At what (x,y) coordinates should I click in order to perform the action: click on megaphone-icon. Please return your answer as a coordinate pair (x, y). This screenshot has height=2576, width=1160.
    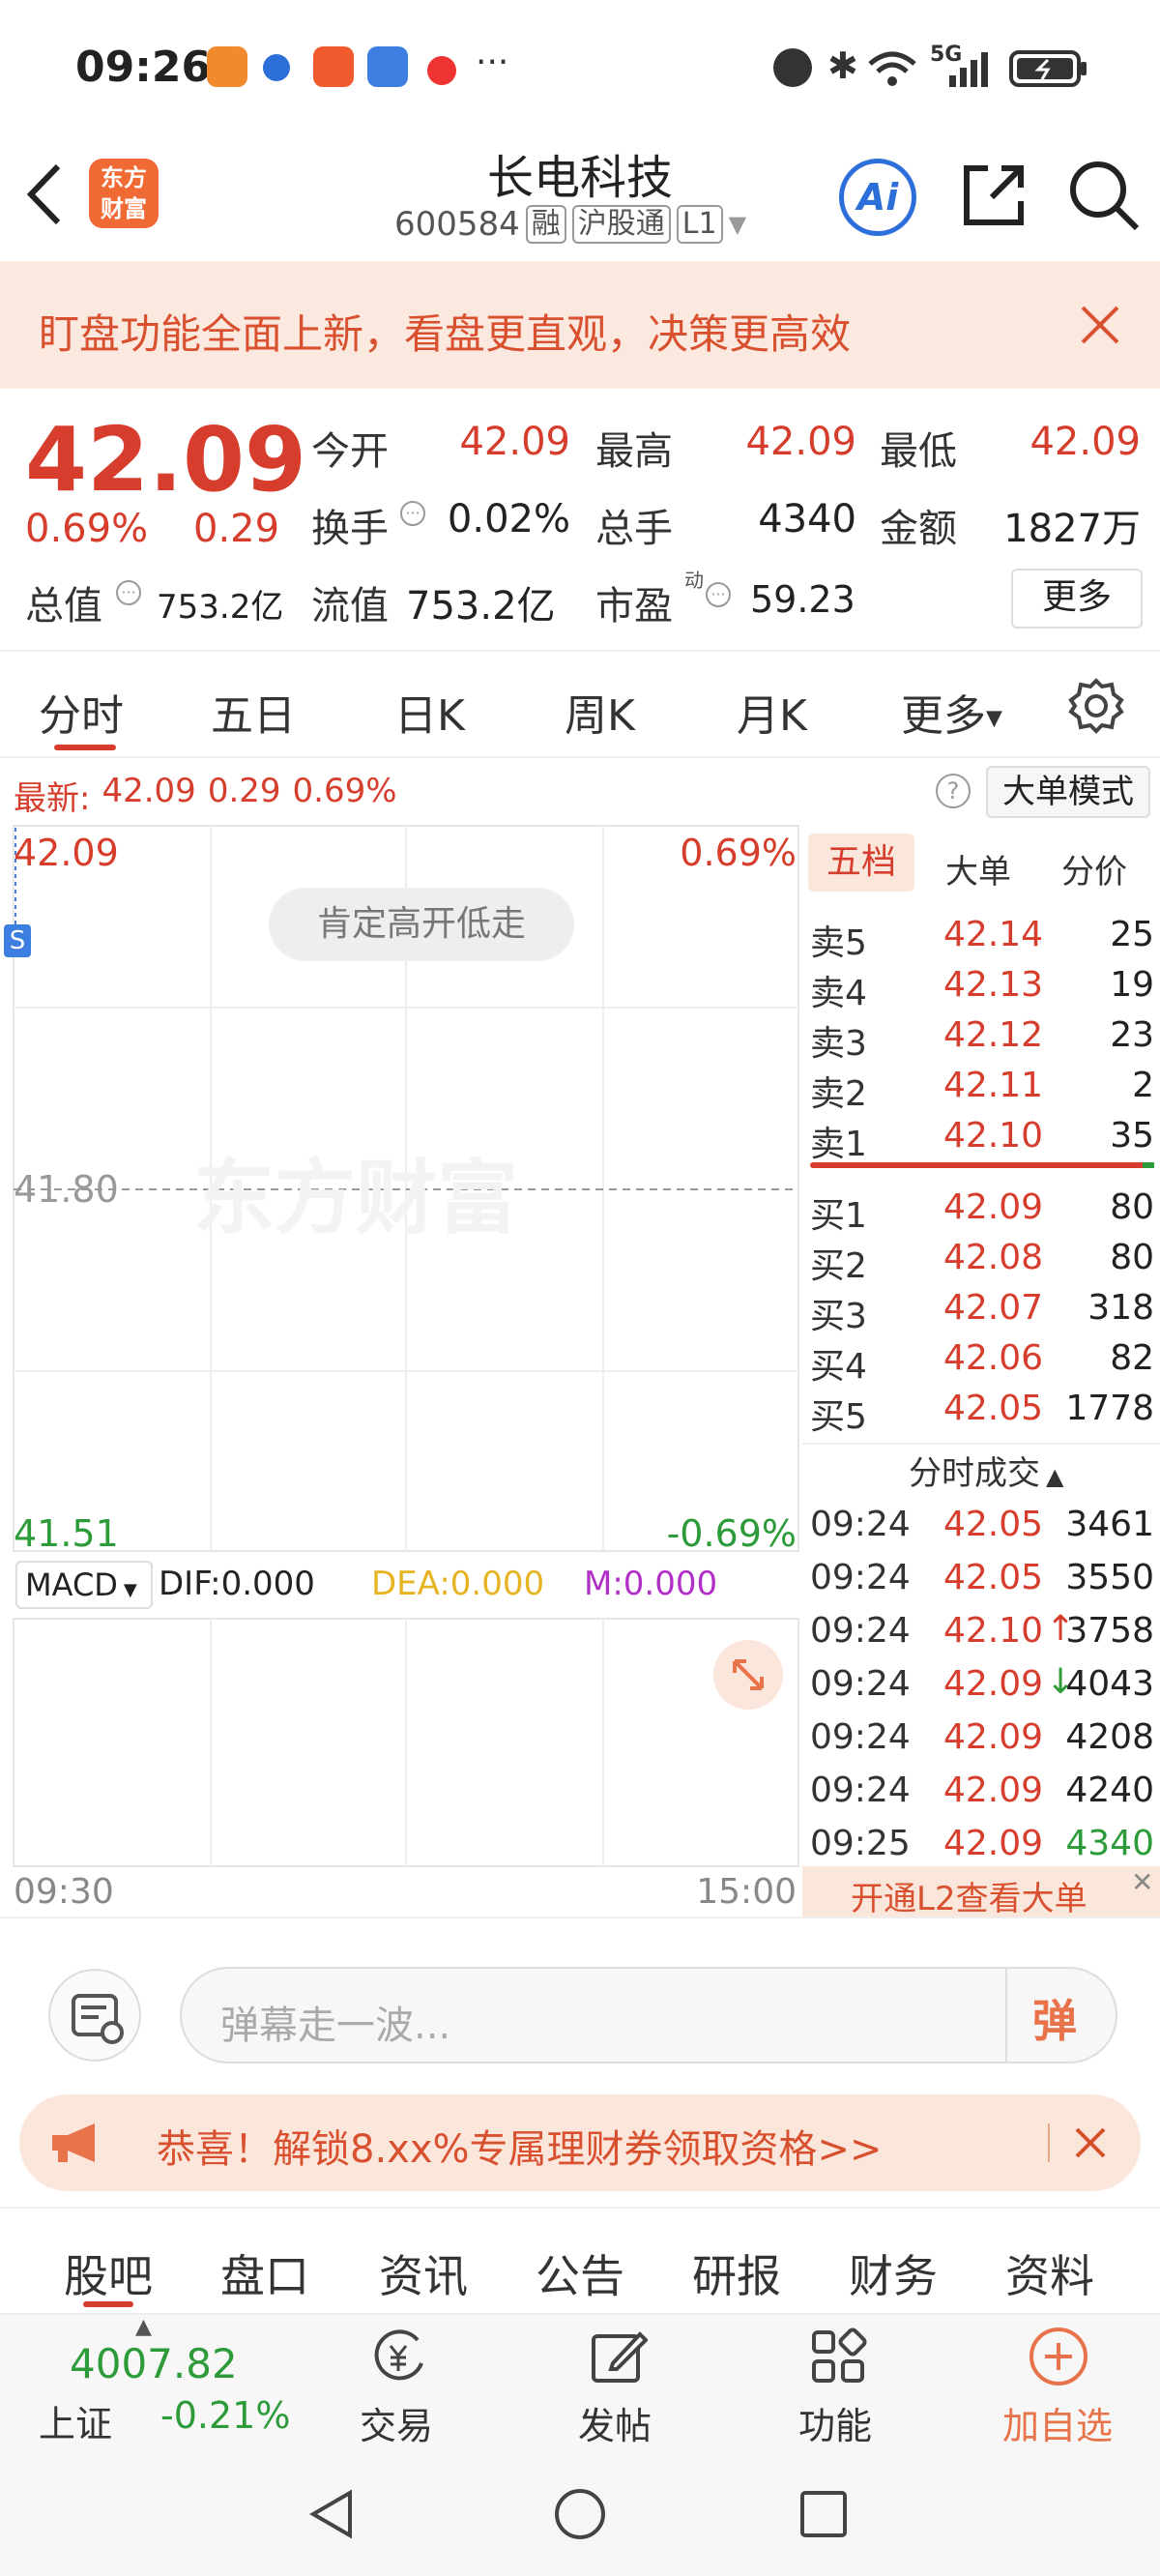
    Looking at the image, I should click on (74, 2142).